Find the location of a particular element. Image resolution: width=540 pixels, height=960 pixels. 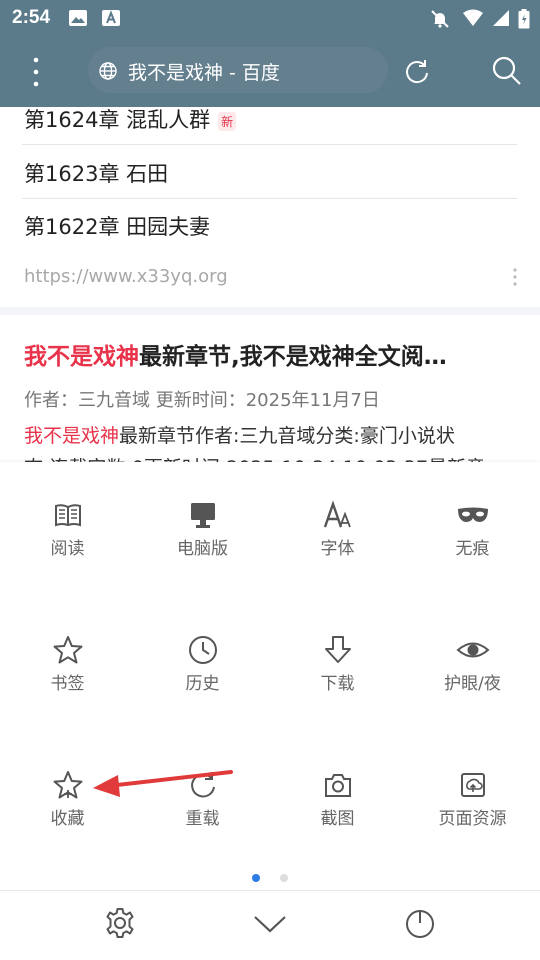

status-time: 2:54 is located at coordinates (31, 17).